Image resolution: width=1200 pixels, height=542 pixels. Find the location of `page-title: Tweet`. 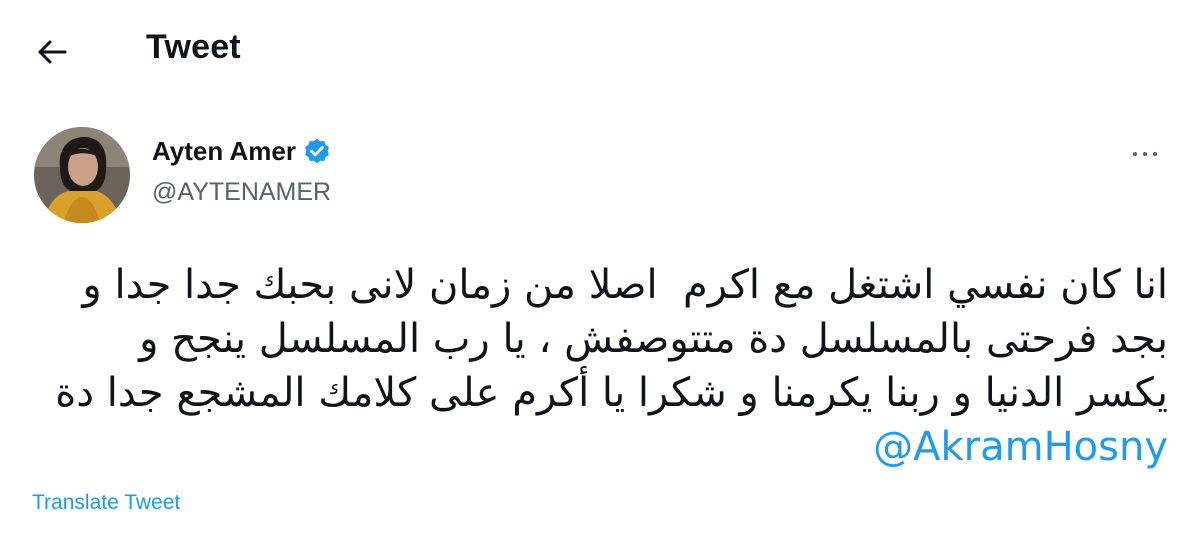

page-title: Tweet is located at coordinates (193, 47).